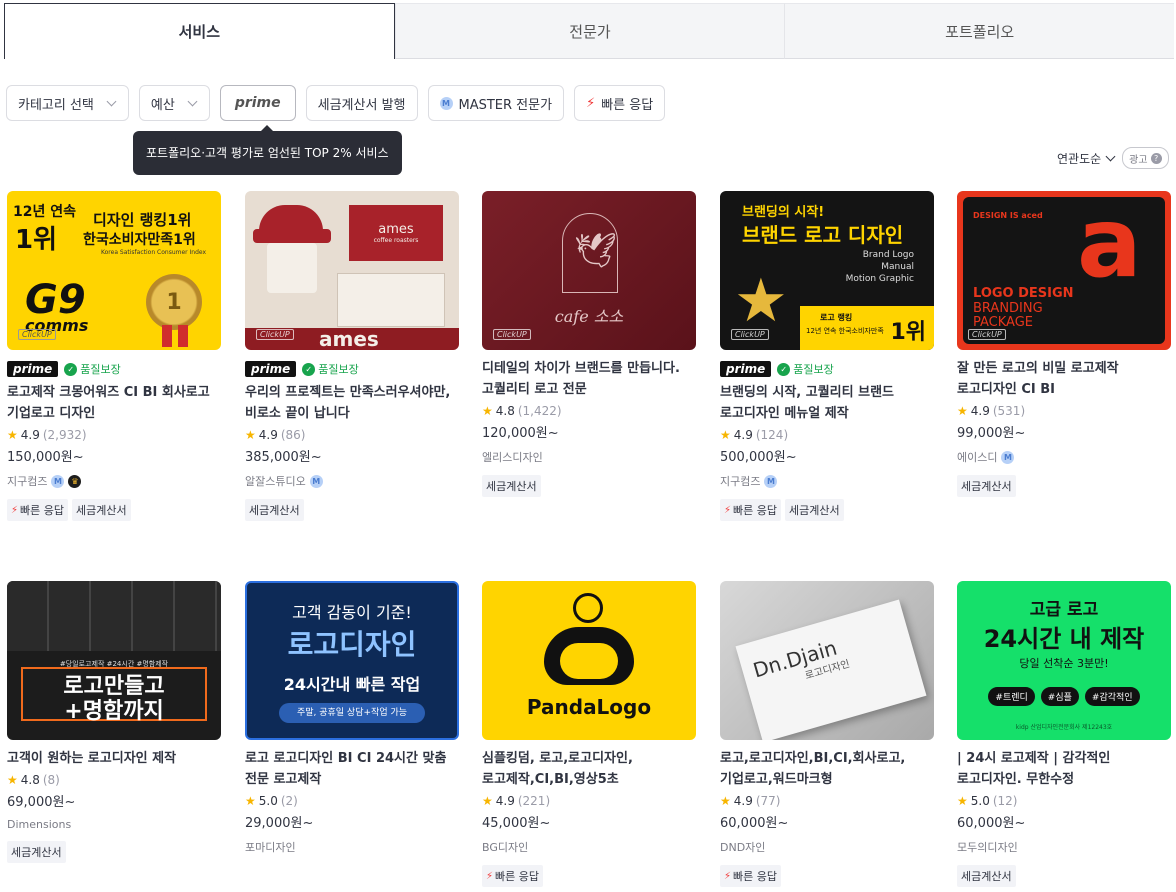  I want to click on review-count: (124), so click(772, 435).